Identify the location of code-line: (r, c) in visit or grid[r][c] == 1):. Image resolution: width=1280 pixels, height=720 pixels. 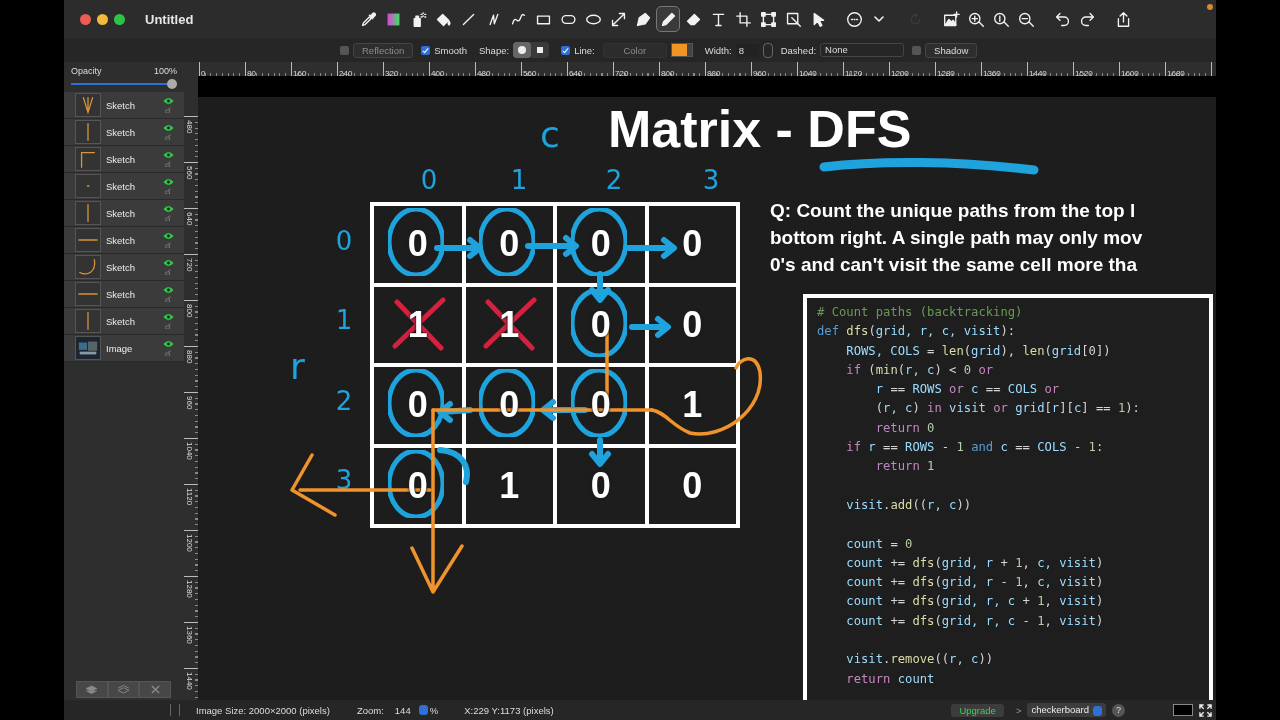
(1007, 409).